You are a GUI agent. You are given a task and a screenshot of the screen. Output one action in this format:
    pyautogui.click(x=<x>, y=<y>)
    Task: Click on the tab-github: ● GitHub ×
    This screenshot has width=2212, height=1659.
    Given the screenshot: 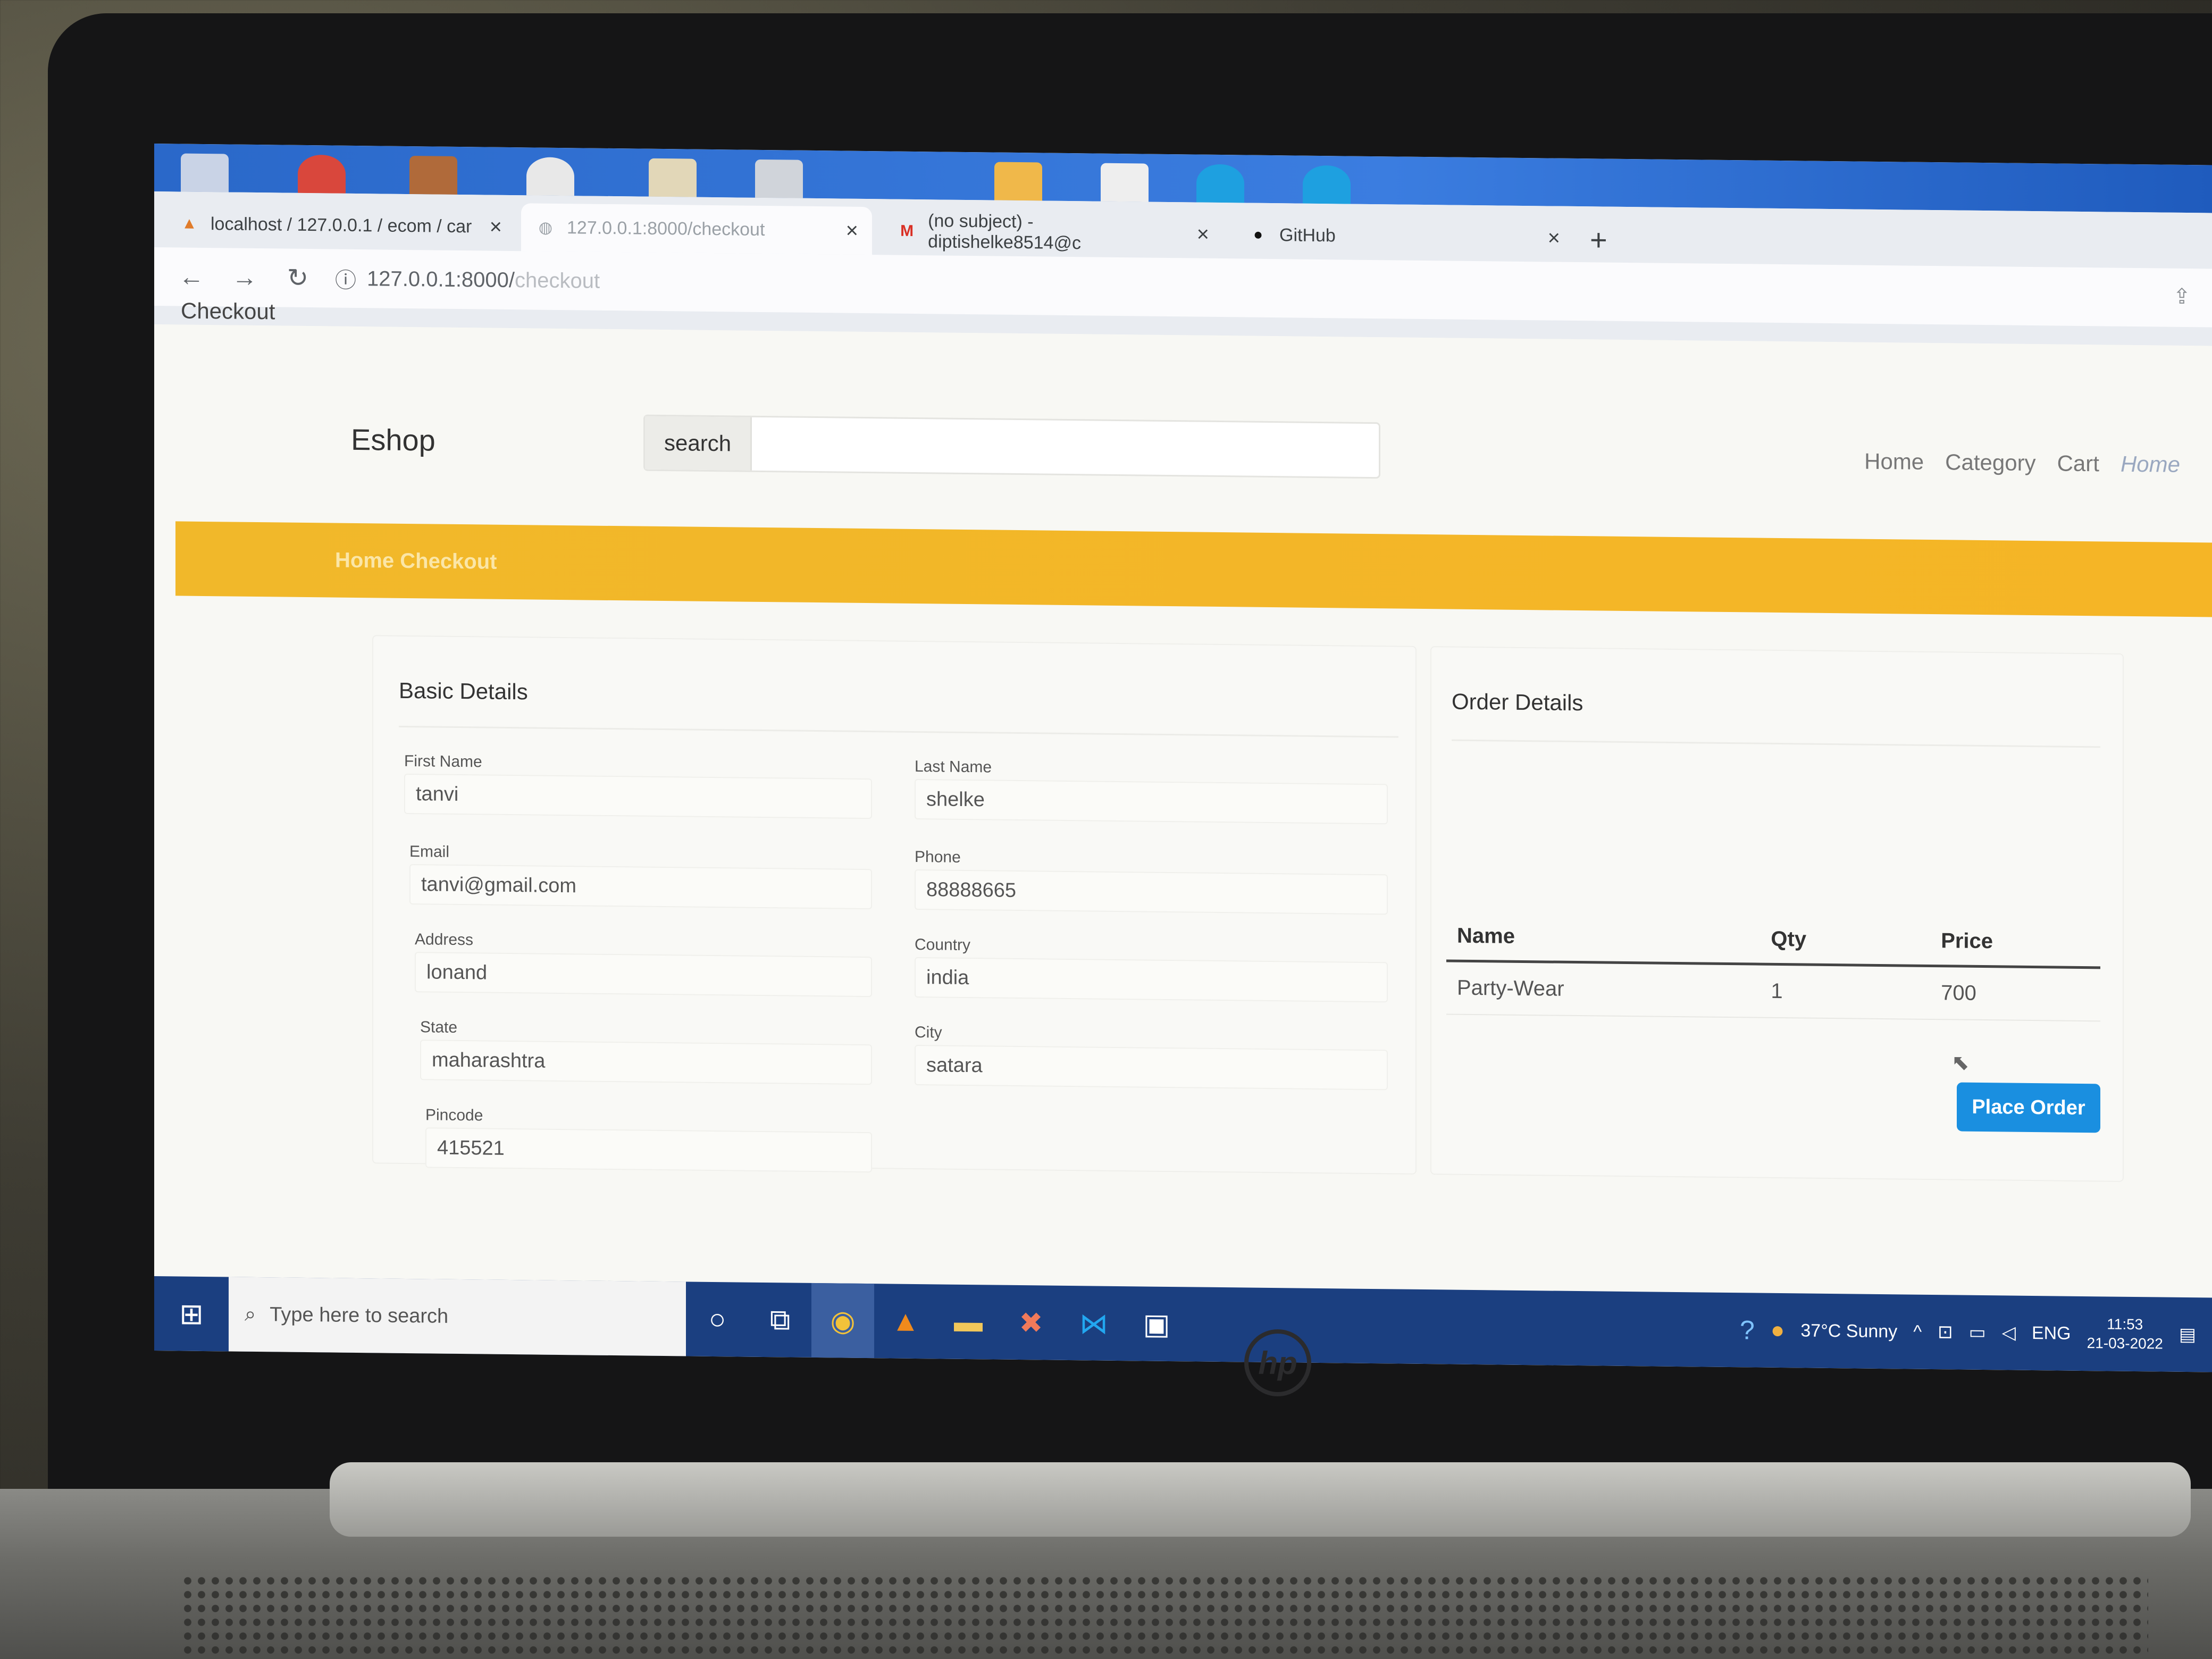 What is the action you would take?
    pyautogui.click(x=1404, y=236)
    